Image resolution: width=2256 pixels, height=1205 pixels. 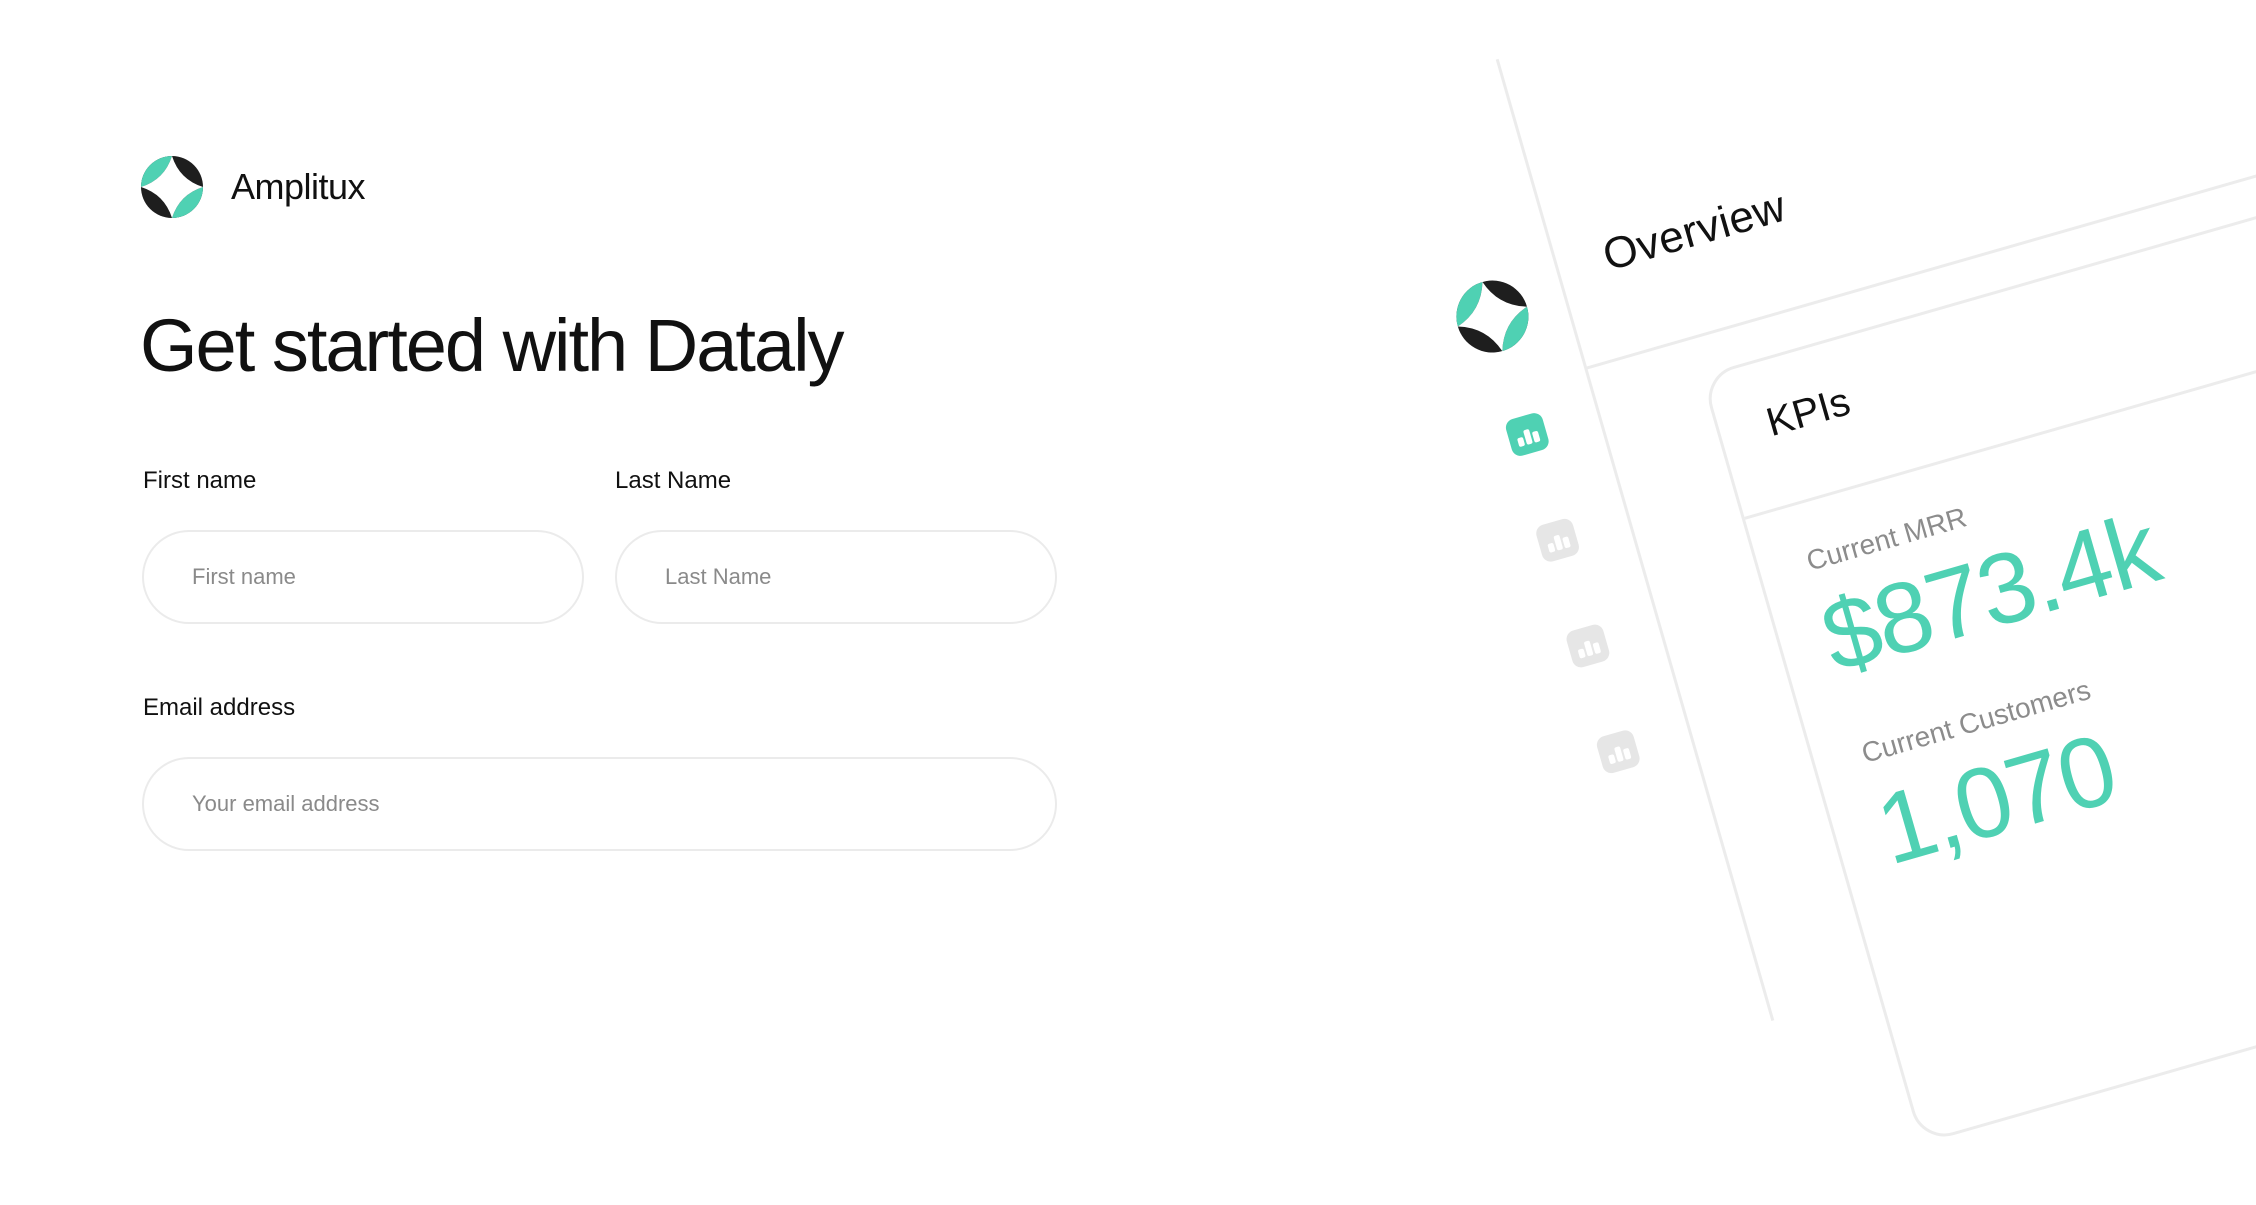 I want to click on brand-name: Amplitux, so click(x=298, y=186).